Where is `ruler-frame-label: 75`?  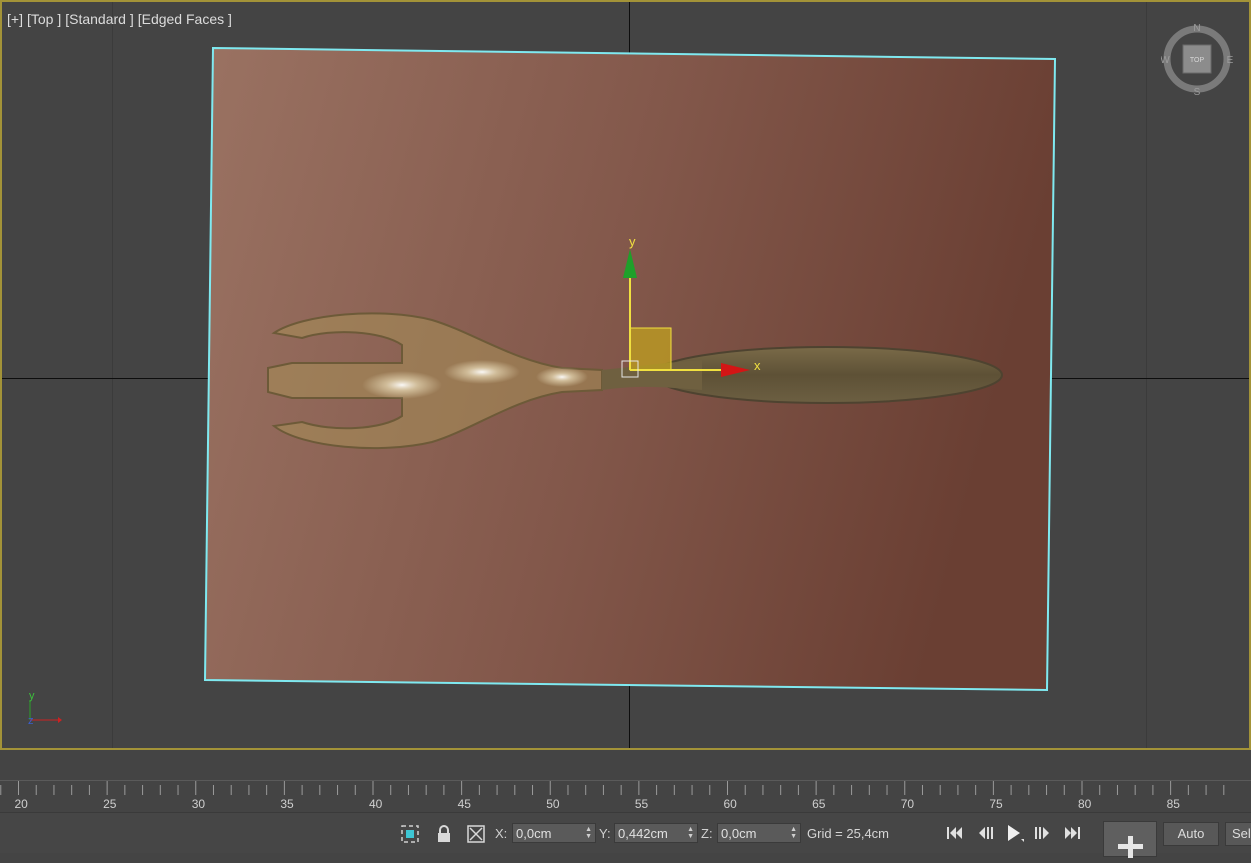
ruler-frame-label: 75 is located at coordinates (996, 804).